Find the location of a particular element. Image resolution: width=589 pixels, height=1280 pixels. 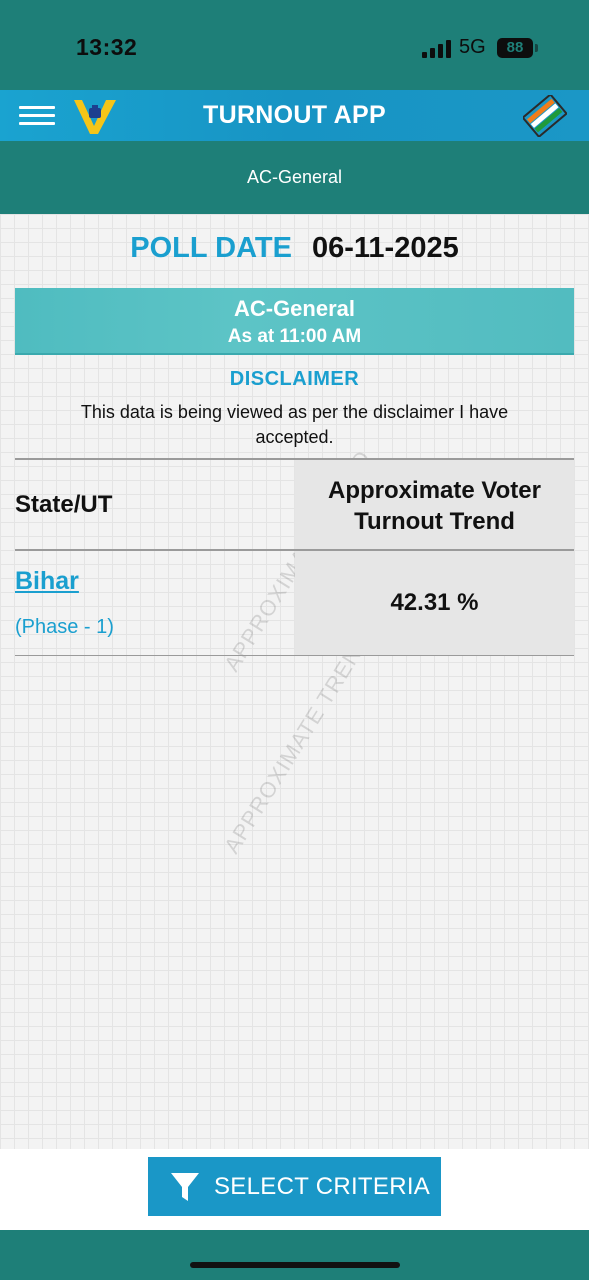

select-criteria-label: SELECT CRITERIA is located at coordinates (322, 1186).